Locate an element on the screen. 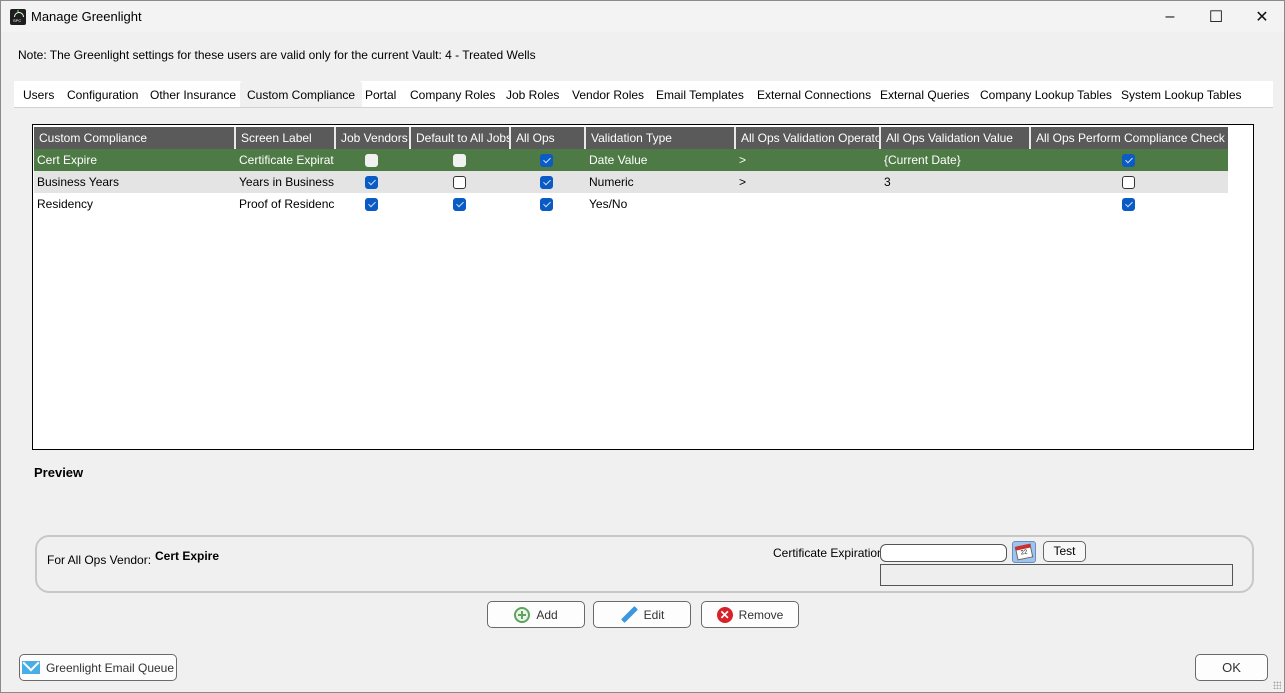 This screenshot has width=1285, height=693. cell-validation-operator is located at coordinates (806, 204).